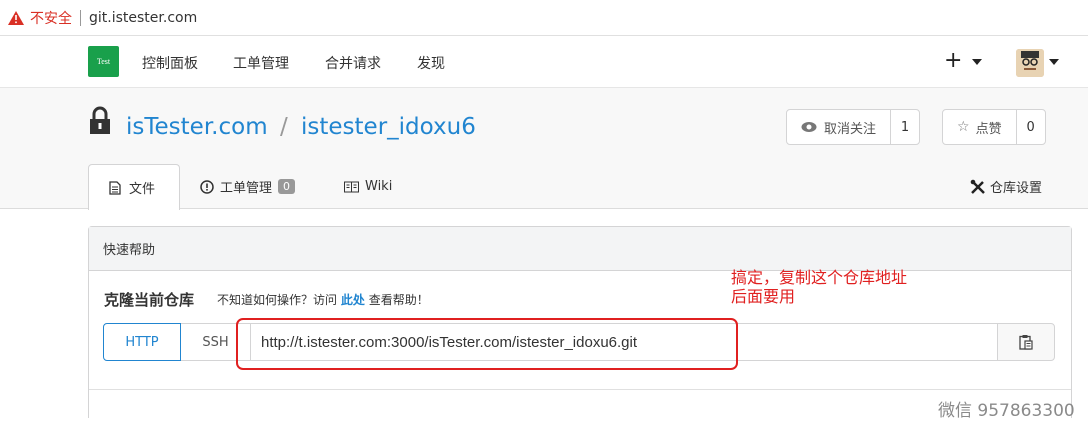 Image resolution: width=1088 pixels, height=421 pixels. I want to click on watermark: 微信 957863300, so click(1006, 411).